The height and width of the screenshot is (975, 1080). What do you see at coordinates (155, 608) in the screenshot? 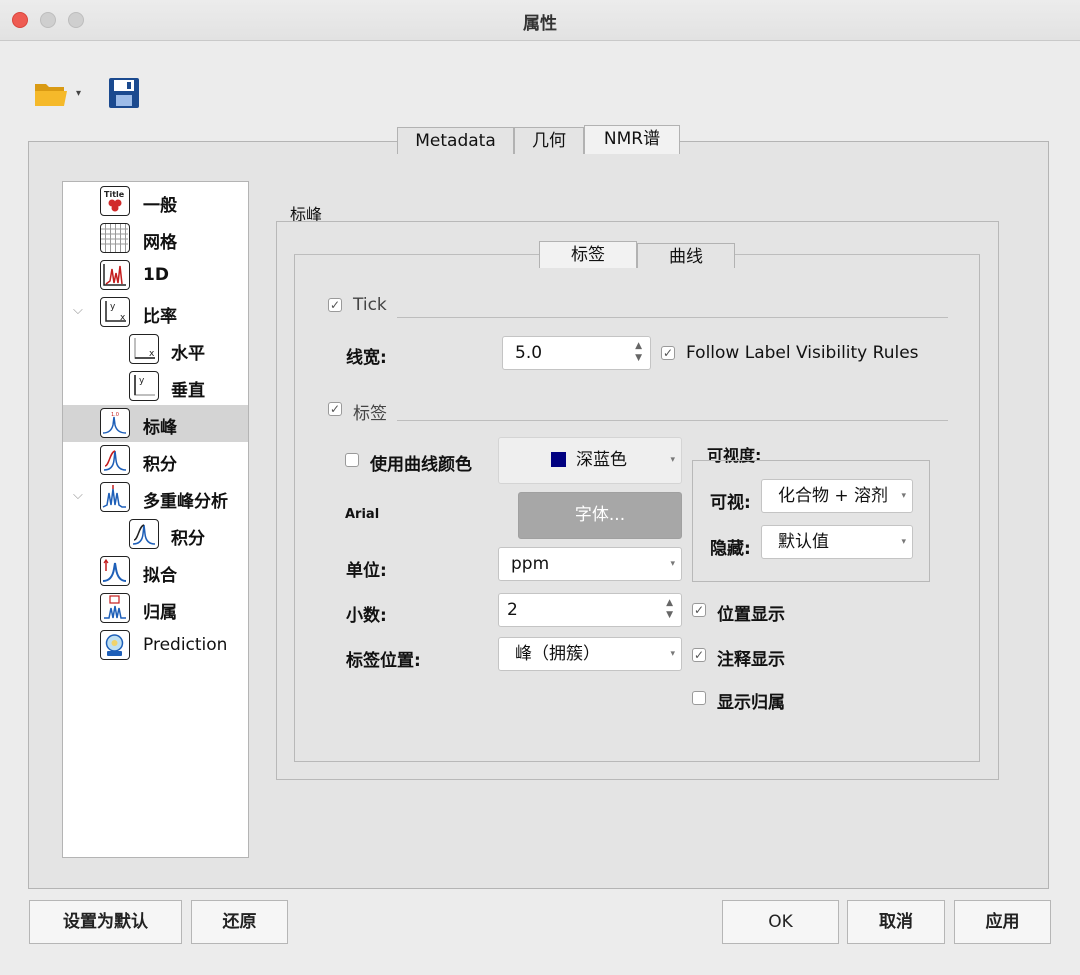
I see `tree-item-assignment: 归属` at bounding box center [155, 608].